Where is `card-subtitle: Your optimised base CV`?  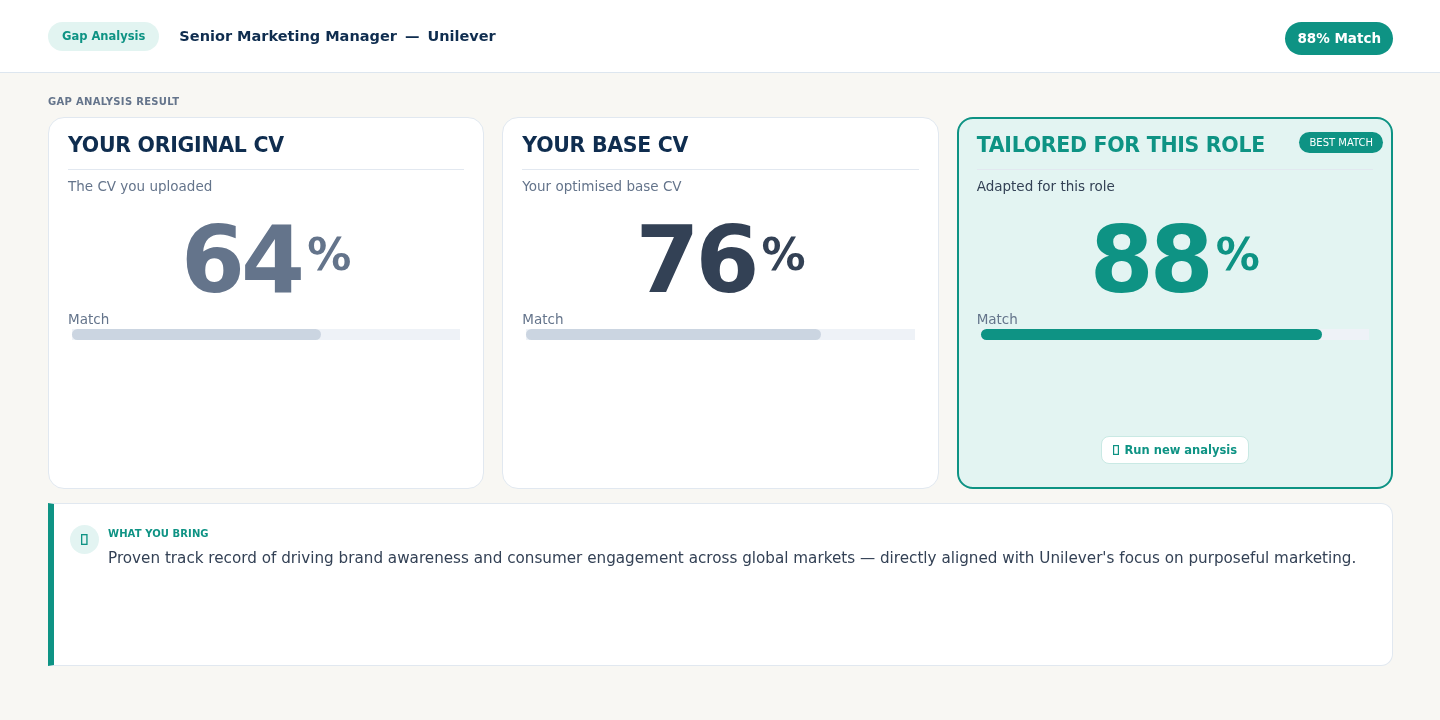
card-subtitle: Your optimised base CV is located at coordinates (602, 186).